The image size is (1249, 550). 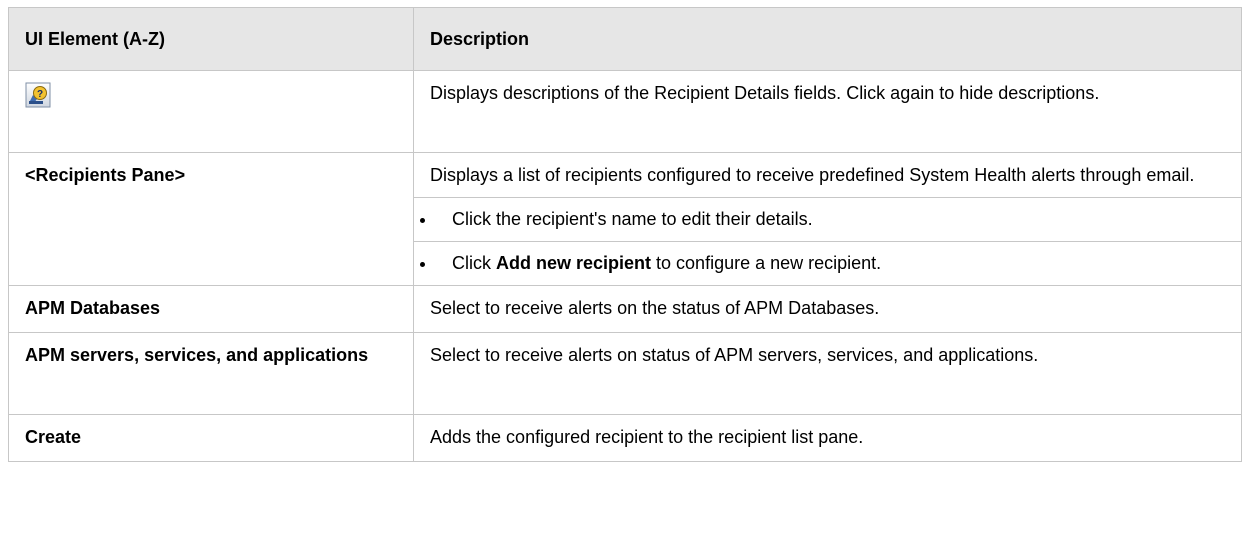 What do you see at coordinates (766, 263) in the screenshot?
I see `bullet-suffix: to configure a new recipient.` at bounding box center [766, 263].